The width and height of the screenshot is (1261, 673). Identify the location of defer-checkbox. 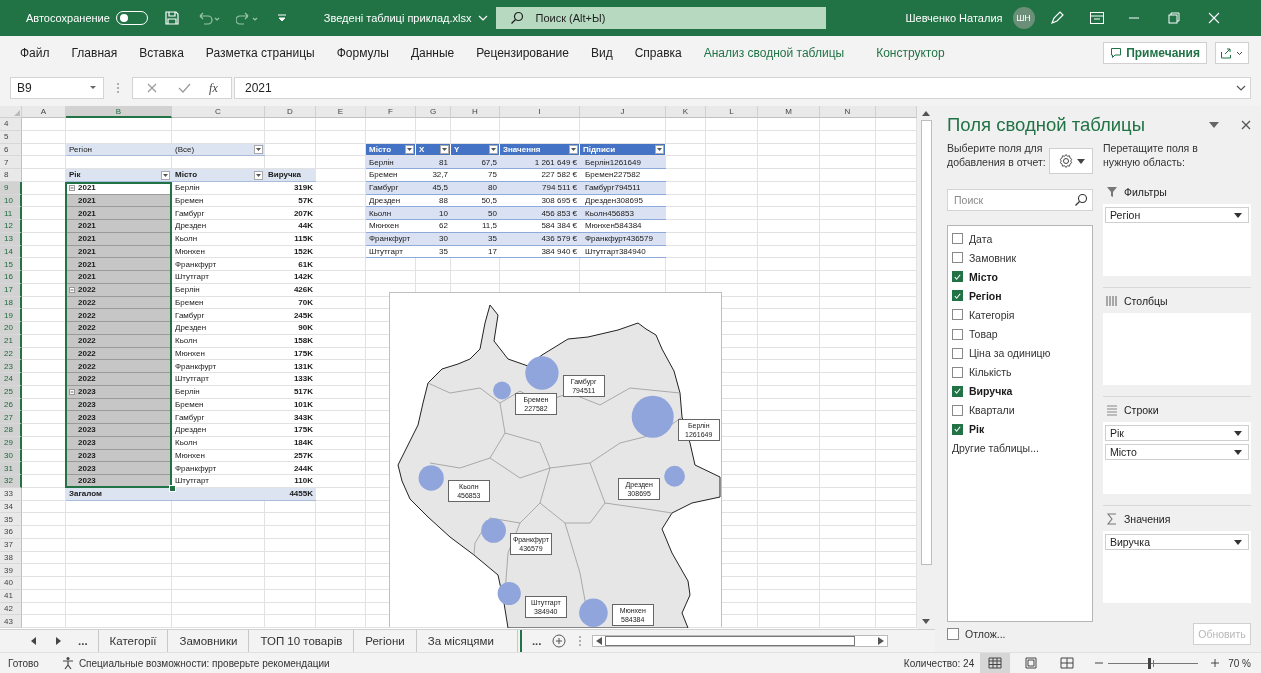
(953, 634).